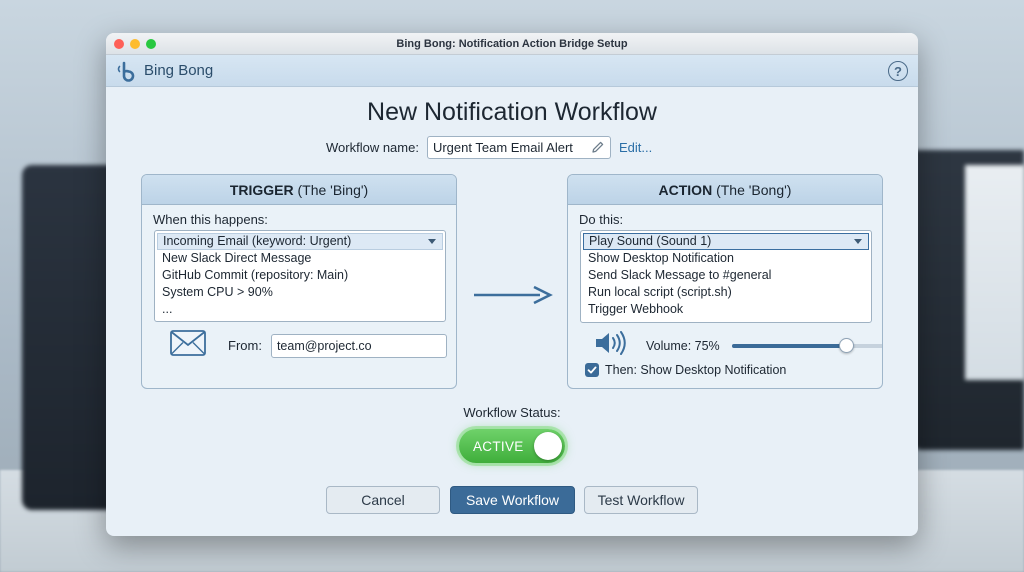 The image size is (1024, 572). I want to click on trigger-item-label: Incoming Email (keyword: Urgent), so click(257, 241).